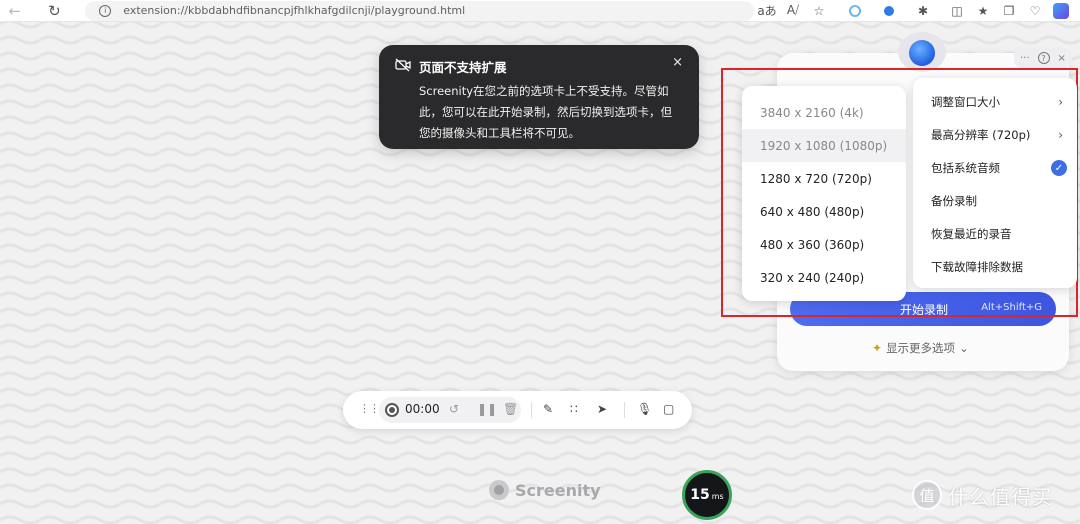 The image size is (1080, 524). Describe the element at coordinates (767, 11) in the screenshot. I see `read-aloud-icon: aあ` at that location.